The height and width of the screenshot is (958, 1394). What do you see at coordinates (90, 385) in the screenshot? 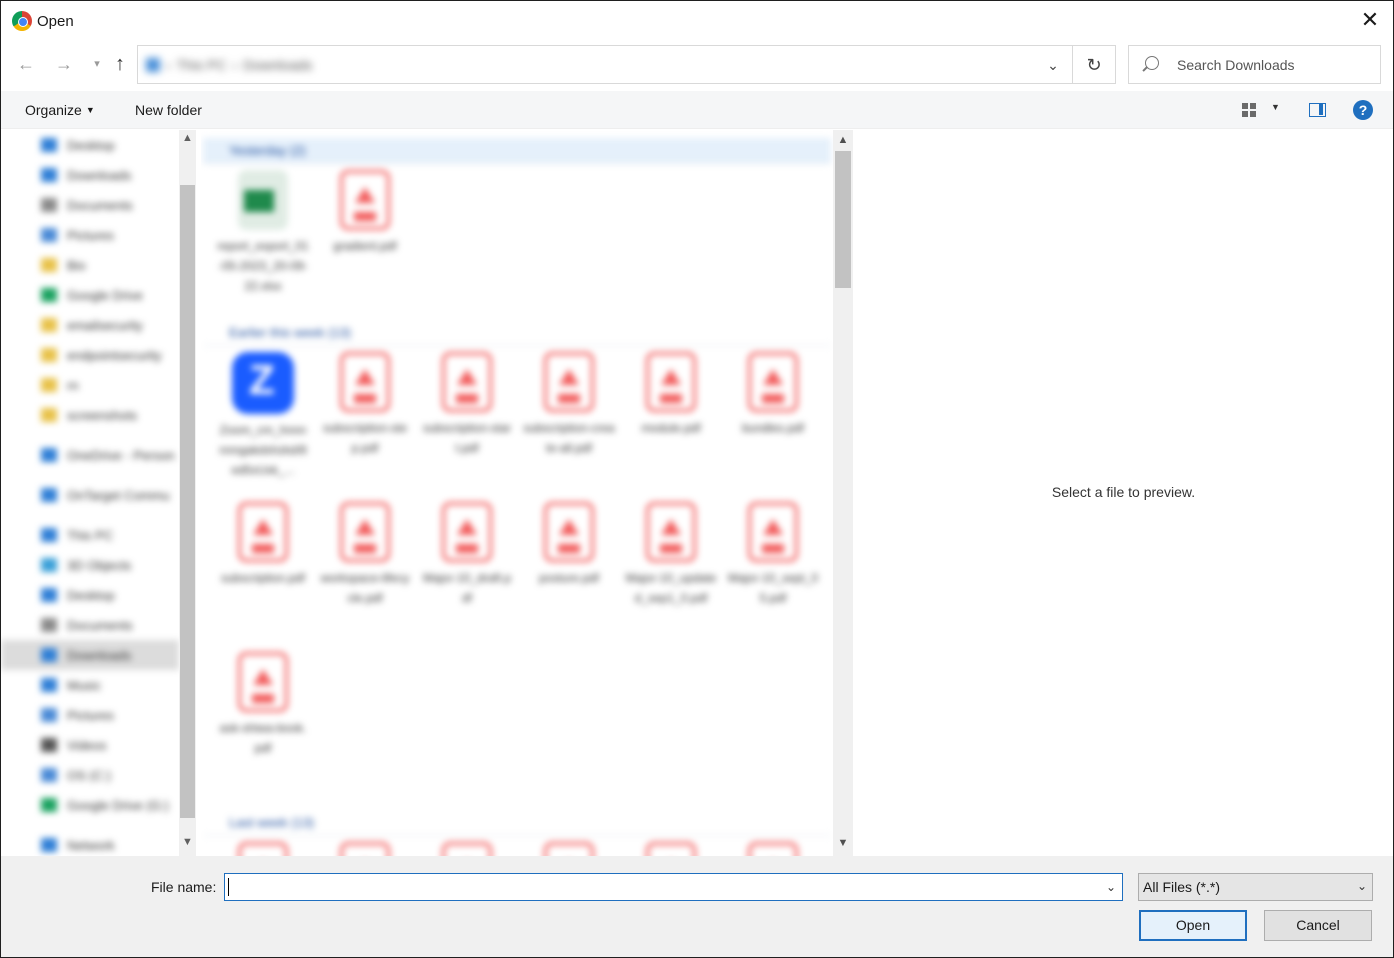
I see `nav-item: rn` at bounding box center [90, 385].